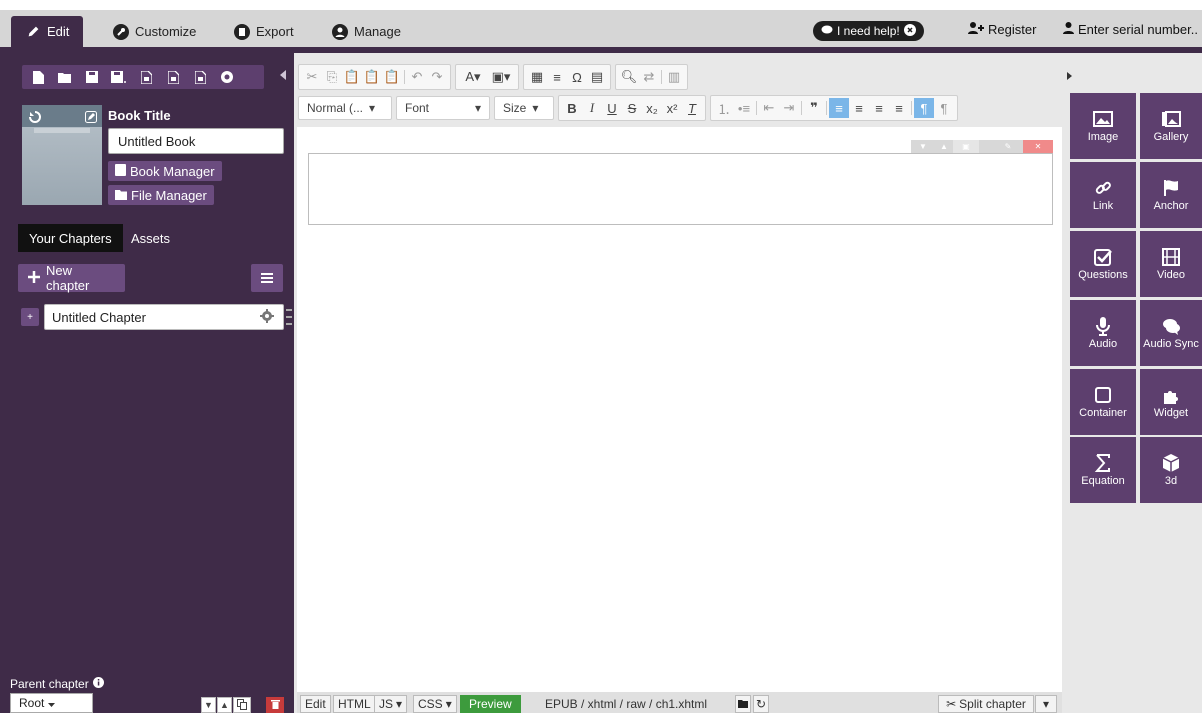 Image resolution: width=1202 pixels, height=713 pixels. What do you see at coordinates (537, 77) in the screenshot?
I see `table-icon: ▦` at bounding box center [537, 77].